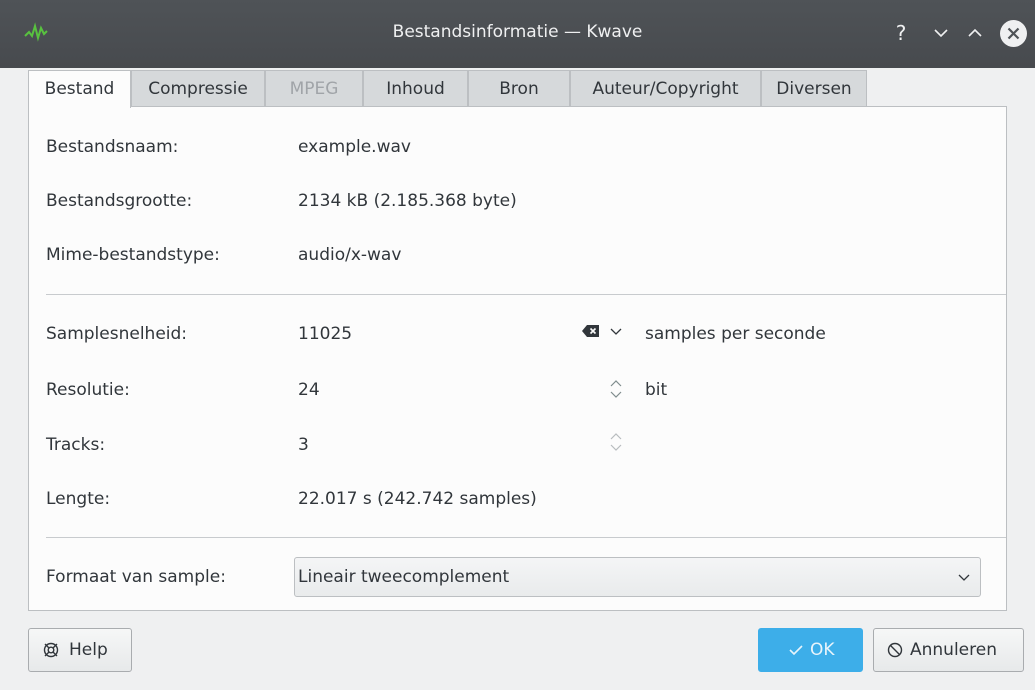  What do you see at coordinates (822, 650) in the screenshot?
I see `ok-button-label: OK` at bounding box center [822, 650].